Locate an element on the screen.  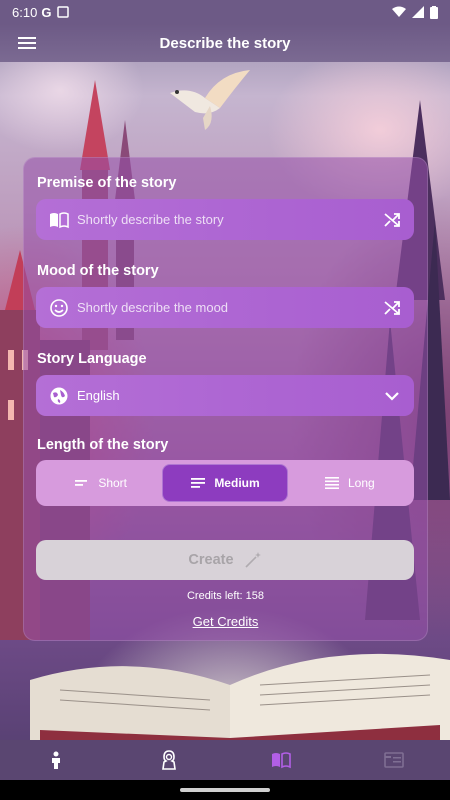
gesture-bar is located at coordinates (225, 790).